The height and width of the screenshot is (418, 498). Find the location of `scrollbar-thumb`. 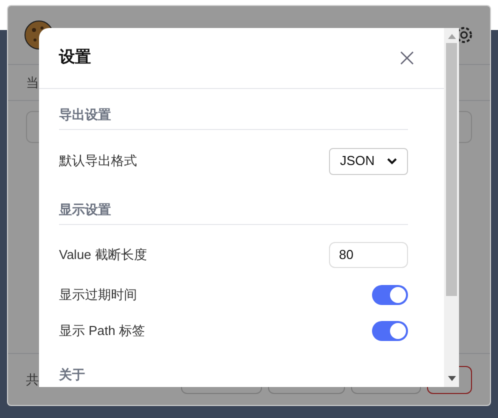

scrollbar-thumb is located at coordinates (451, 169).